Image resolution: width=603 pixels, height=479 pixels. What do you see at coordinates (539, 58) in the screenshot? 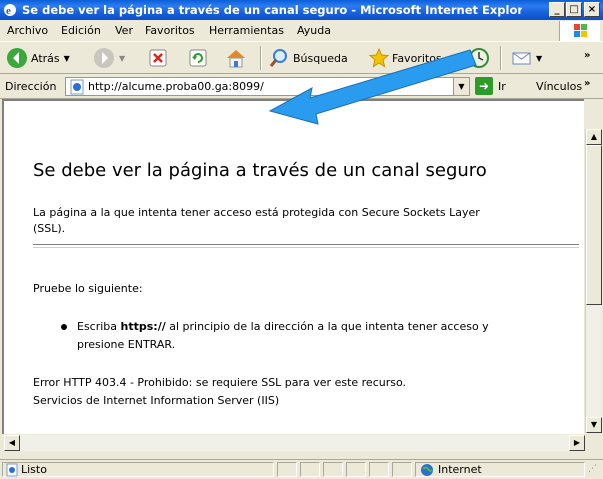
I see `mail-dropdown-icon: ▼` at bounding box center [539, 58].